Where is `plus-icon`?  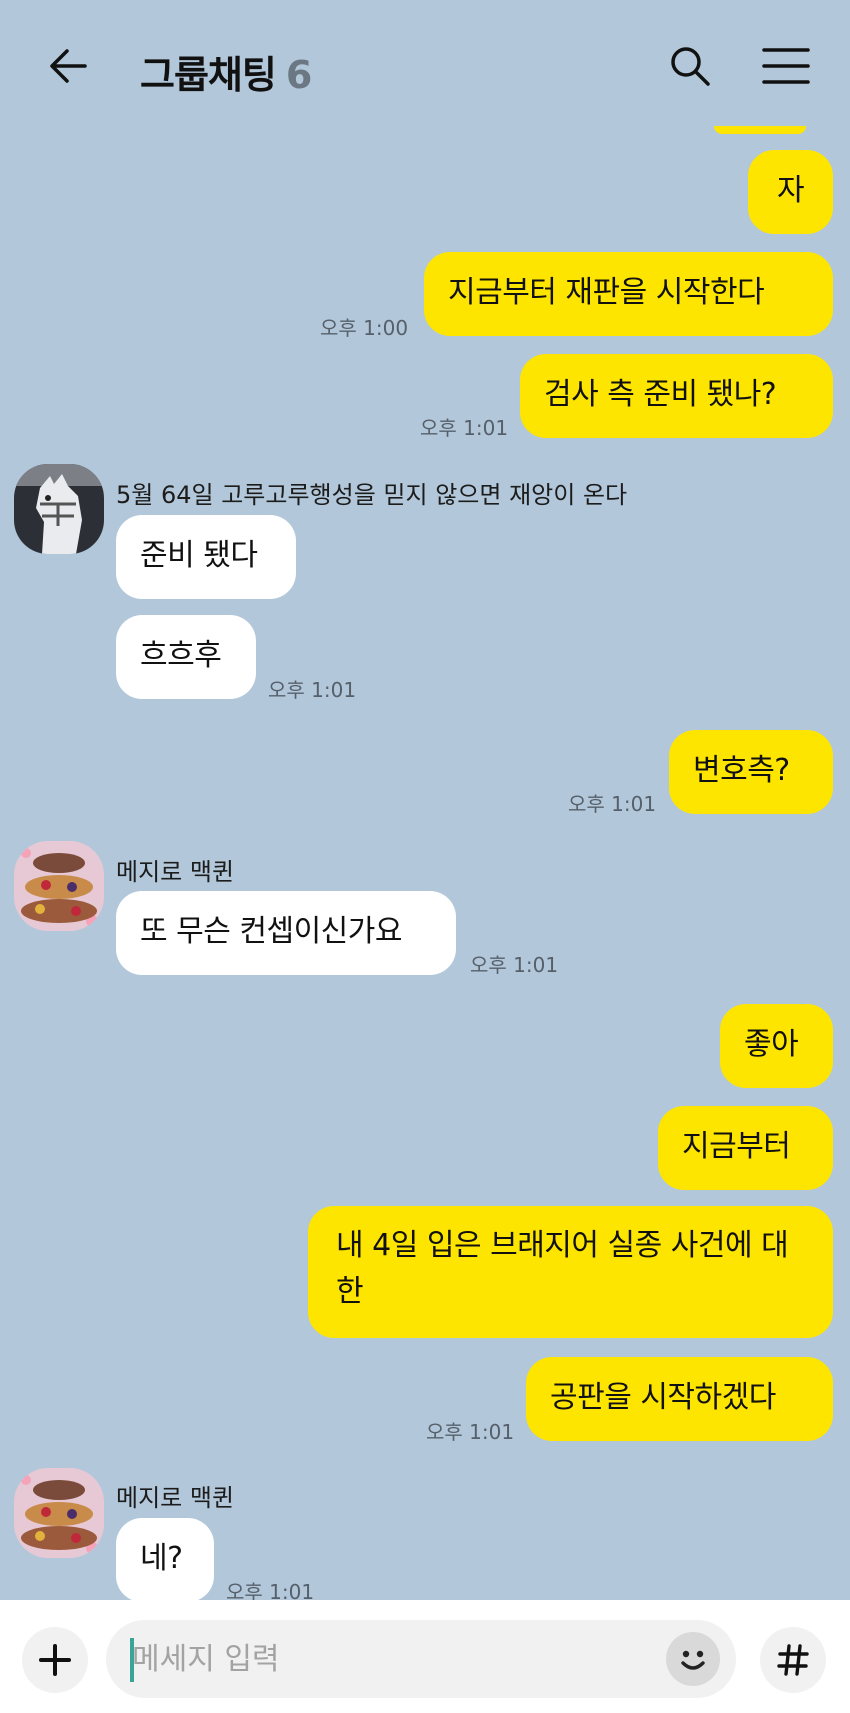 plus-icon is located at coordinates (55, 1660).